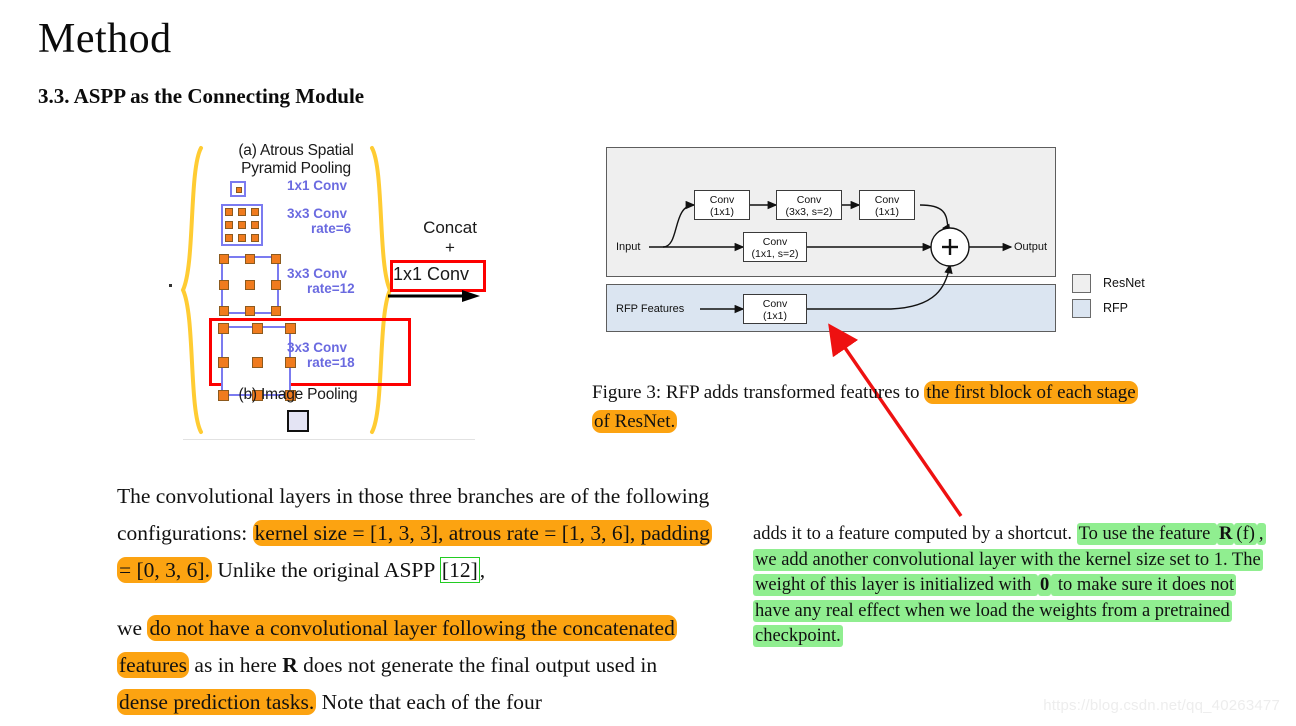 The image size is (1296, 726). What do you see at coordinates (450, 247) in the screenshot?
I see `concat-label-line2: +` at bounding box center [450, 247].